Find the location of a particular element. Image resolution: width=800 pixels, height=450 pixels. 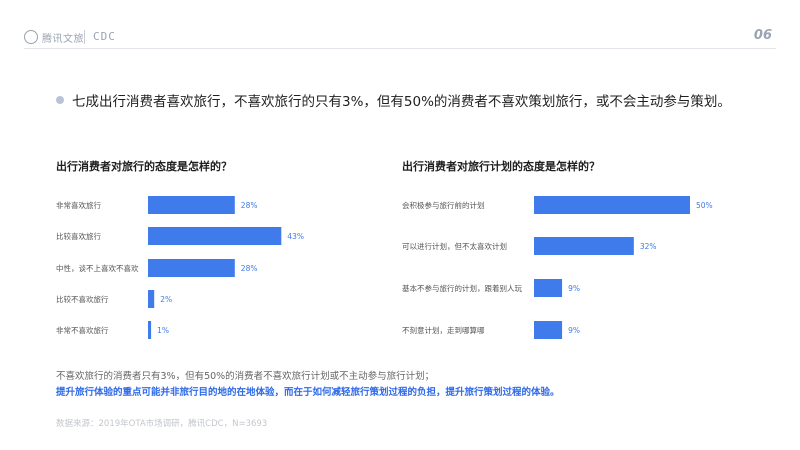

chart-2-category-label: 不刻意计划，走到哪算哪 is located at coordinates (443, 330).